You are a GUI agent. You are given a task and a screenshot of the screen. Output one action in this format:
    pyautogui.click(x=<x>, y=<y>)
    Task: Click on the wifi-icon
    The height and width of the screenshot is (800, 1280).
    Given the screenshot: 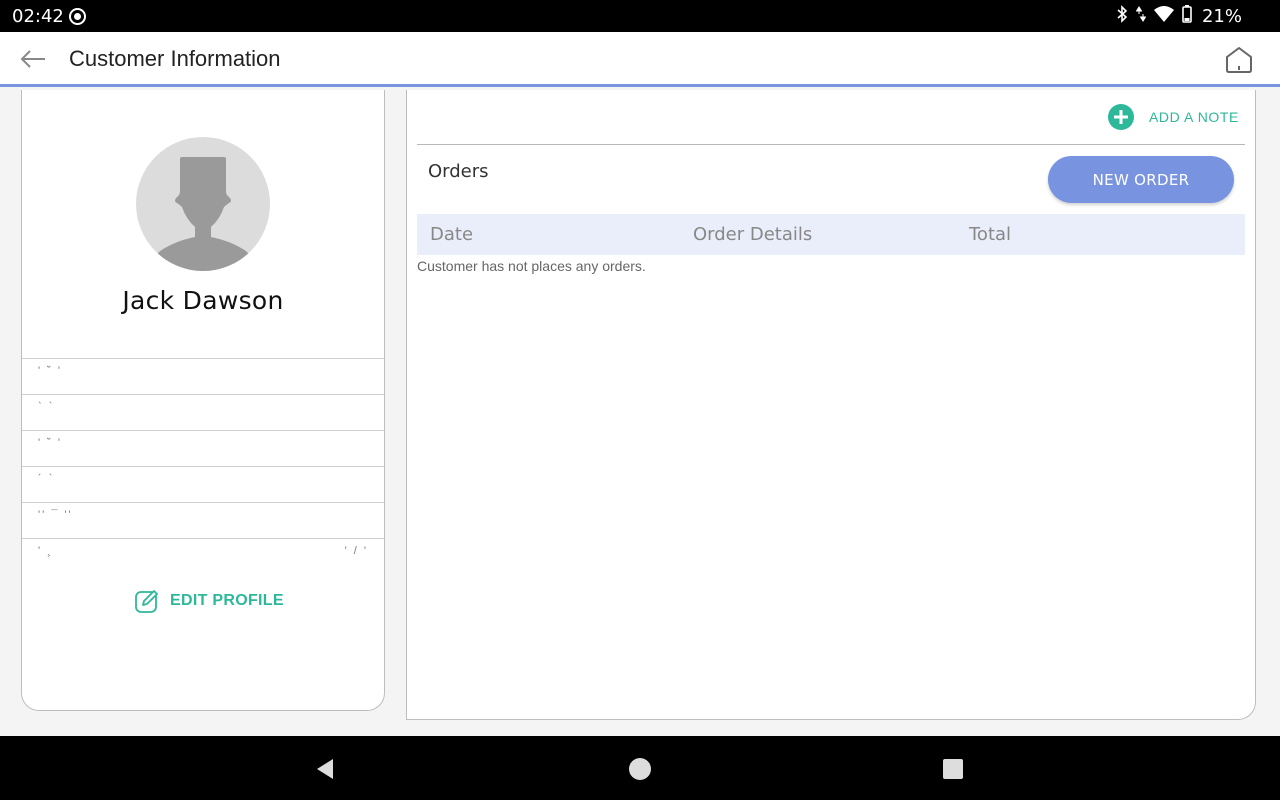 What is the action you would take?
    pyautogui.click(x=1163, y=16)
    